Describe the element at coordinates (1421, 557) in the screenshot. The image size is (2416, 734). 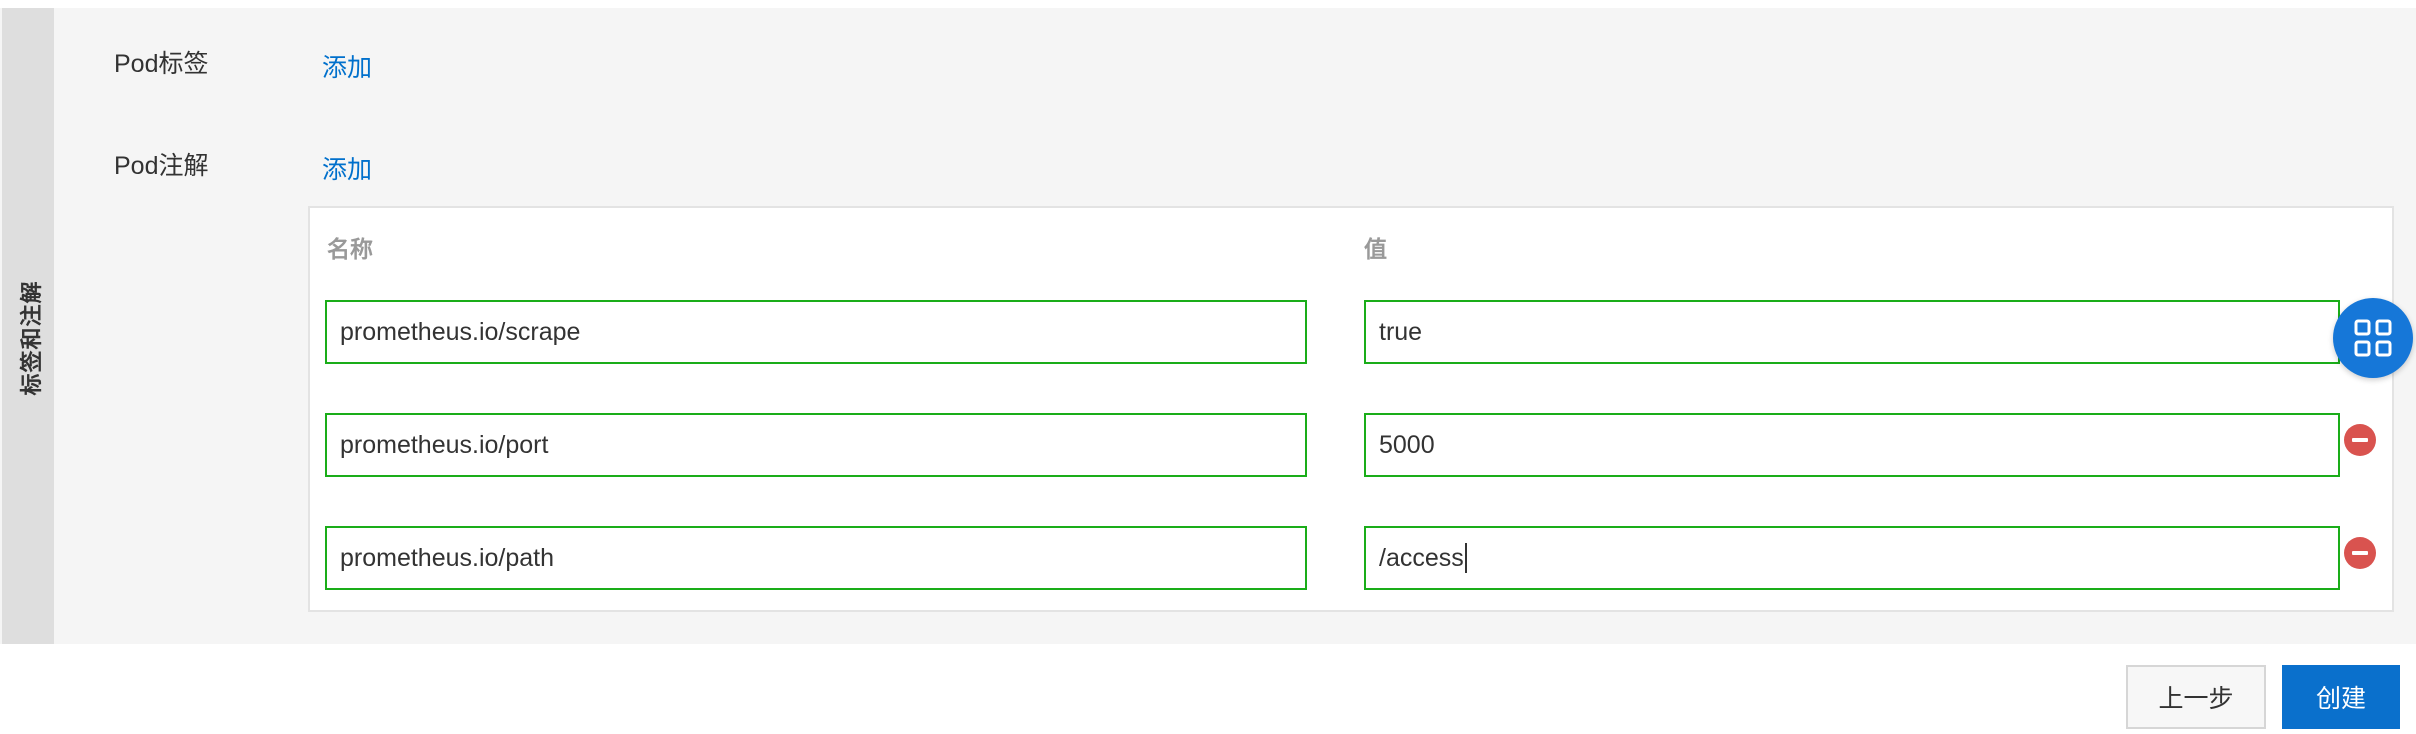
I see `annotation-value-text: /access` at that location.